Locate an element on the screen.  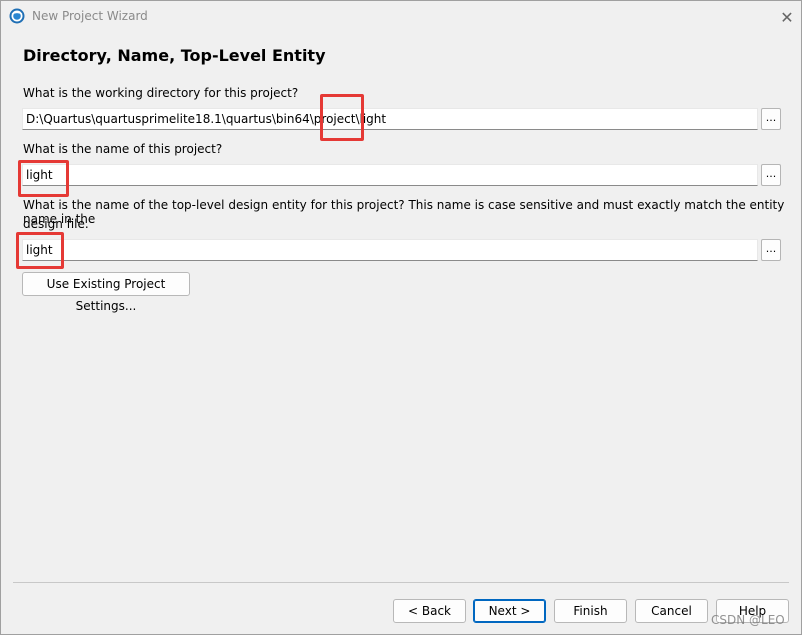
close-icon: ✕ is located at coordinates (787, 17).